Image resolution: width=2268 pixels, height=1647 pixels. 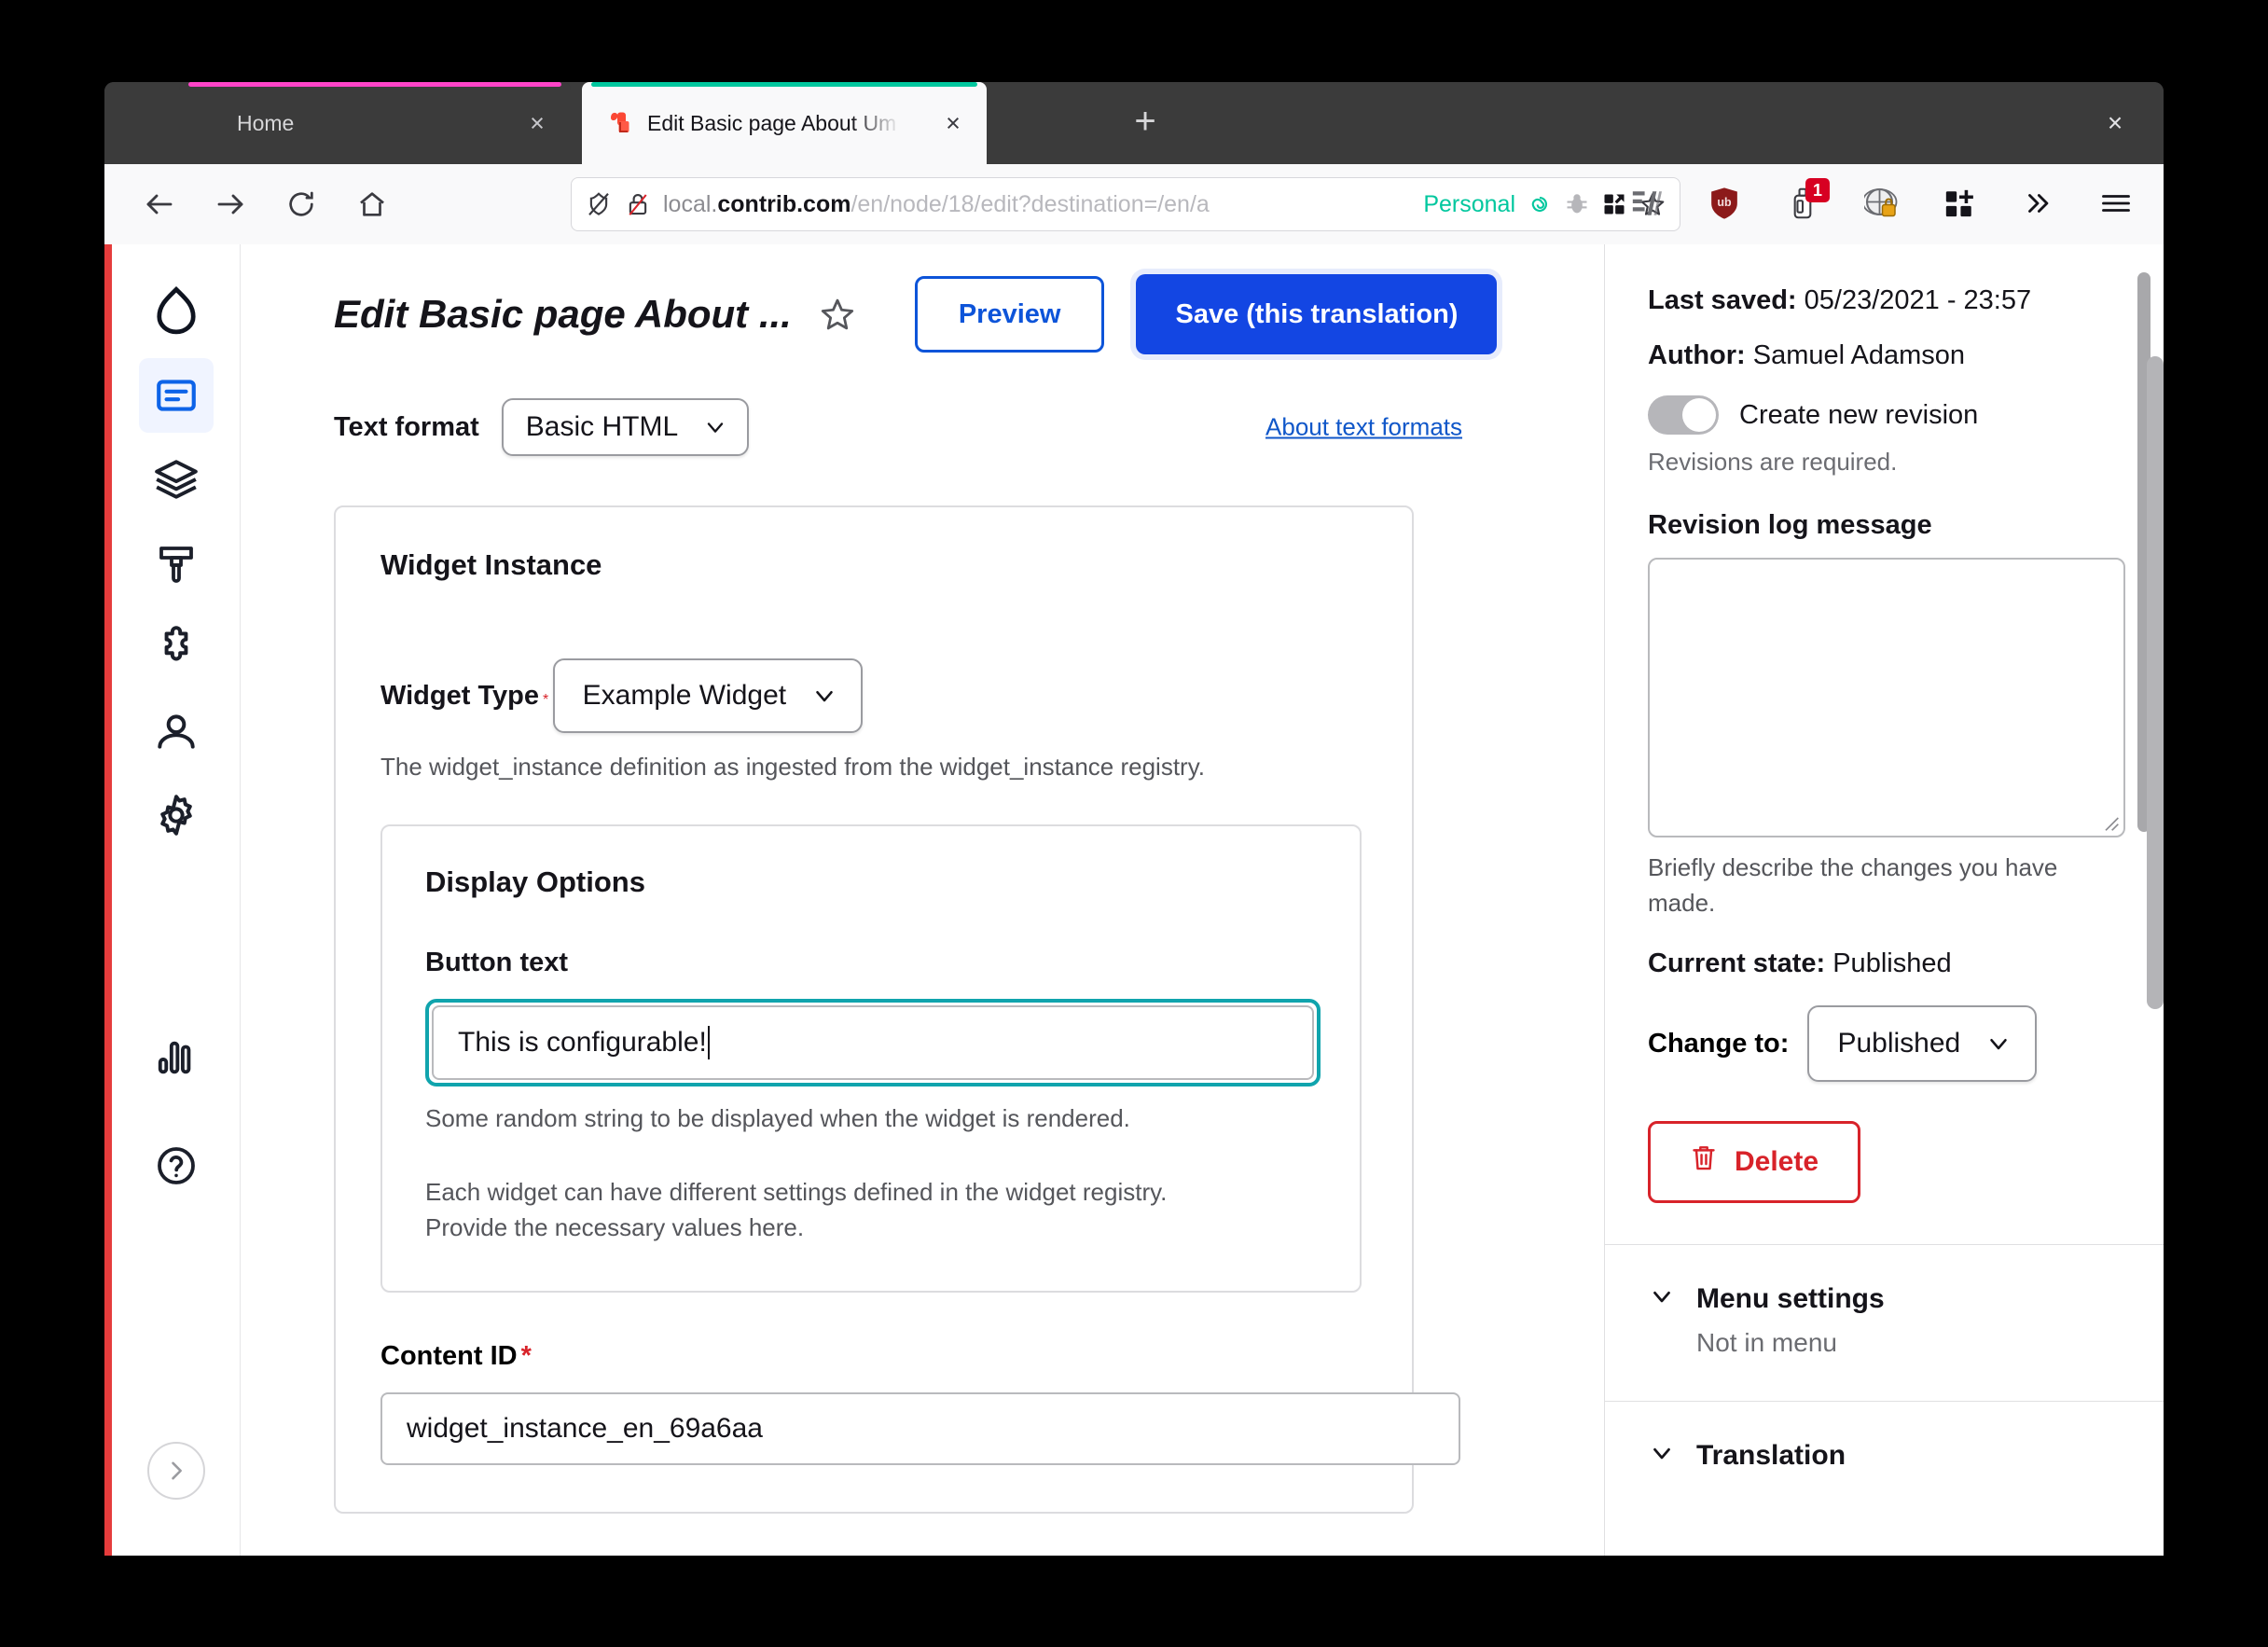 What do you see at coordinates (176, 900) in the screenshot?
I see `admin-toolbar` at bounding box center [176, 900].